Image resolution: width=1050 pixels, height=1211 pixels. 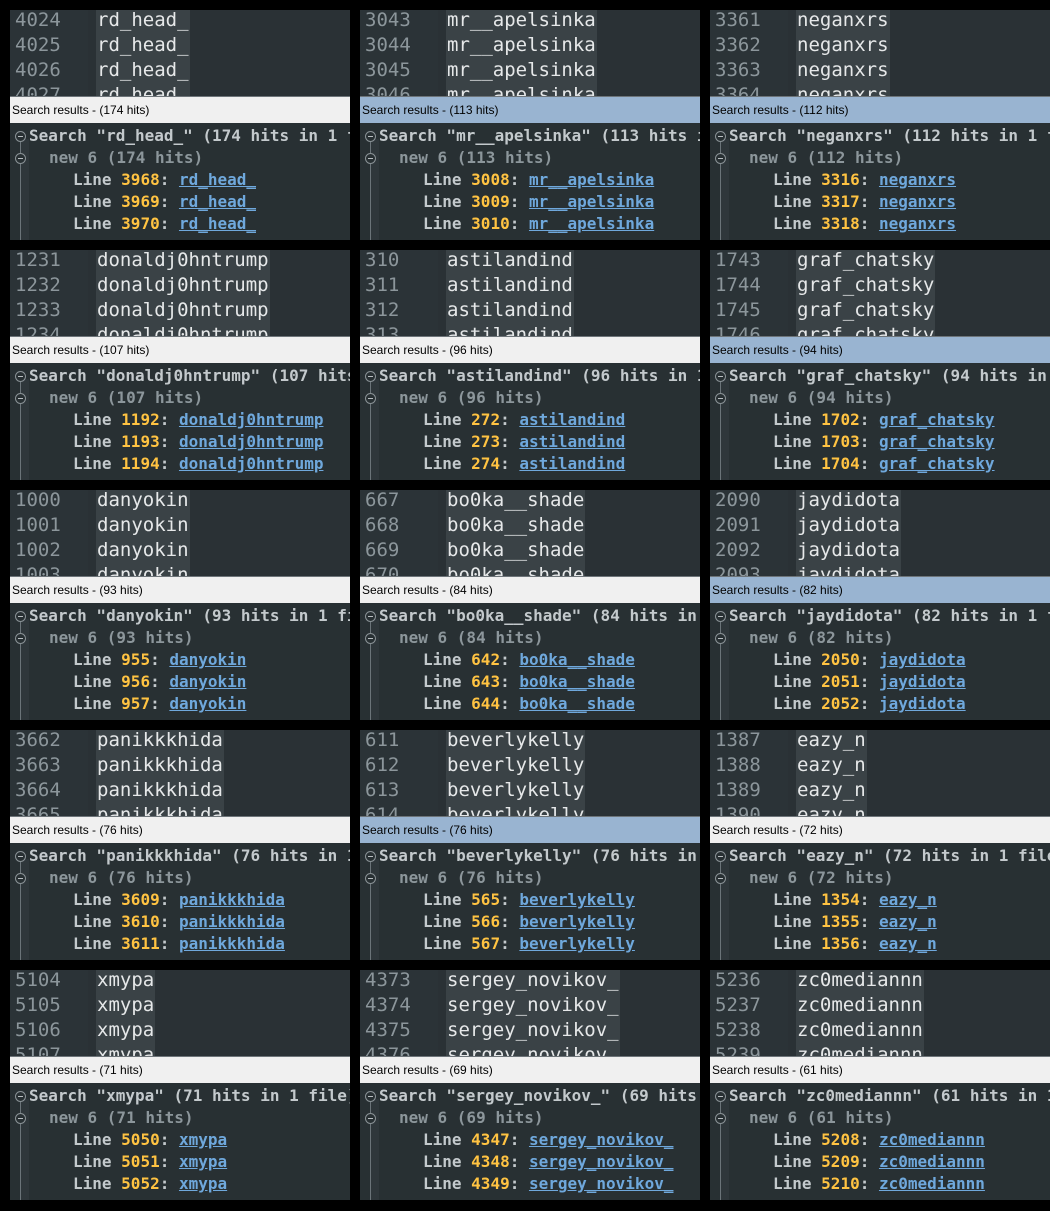 I want to click on search-query-node: Search "zc0mediannn" (61 hits in 1 file), so click(x=889, y=1096).